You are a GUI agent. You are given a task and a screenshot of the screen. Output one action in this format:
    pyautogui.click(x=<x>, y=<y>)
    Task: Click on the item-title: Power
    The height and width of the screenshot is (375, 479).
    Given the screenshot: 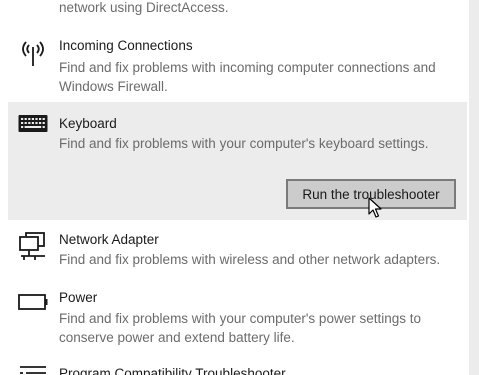 What is the action you would take?
    pyautogui.click(x=78, y=297)
    